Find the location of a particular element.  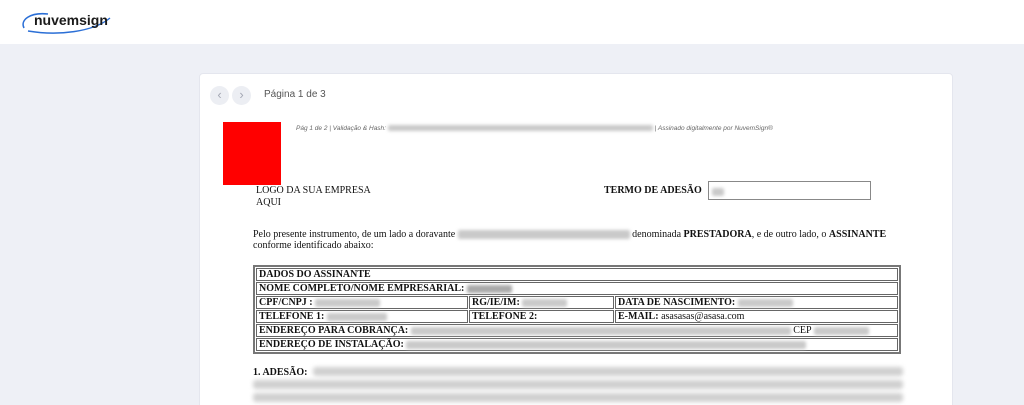

table-row: DADOS DO ASSINANTE is located at coordinates (577, 274).